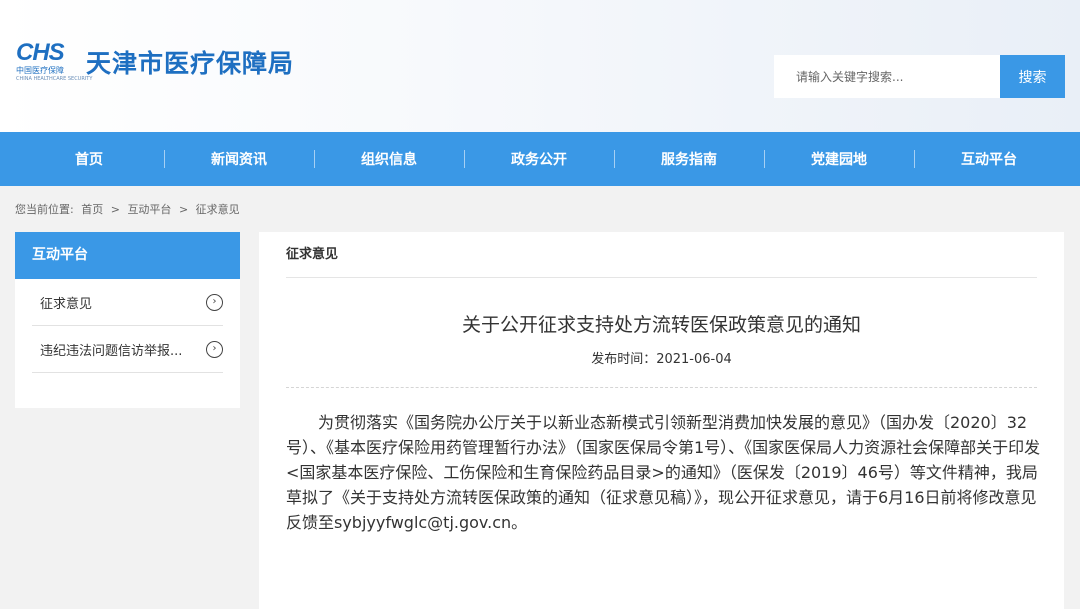 The image size is (1080, 609). Describe the element at coordinates (239, 159) in the screenshot. I see `nav-item-news: 新闻资讯` at that location.